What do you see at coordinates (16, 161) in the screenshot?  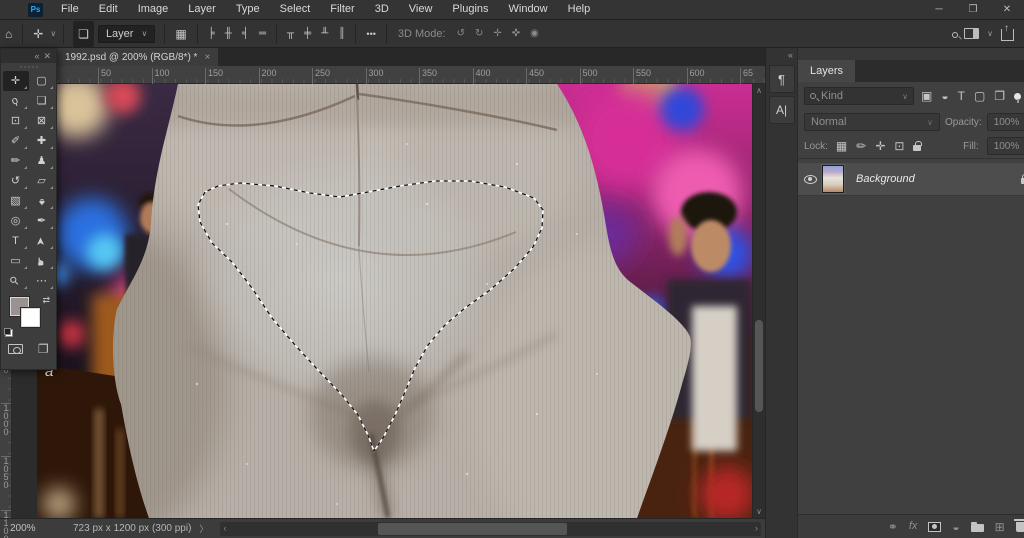 I see `tool-brush: ✏` at bounding box center [16, 161].